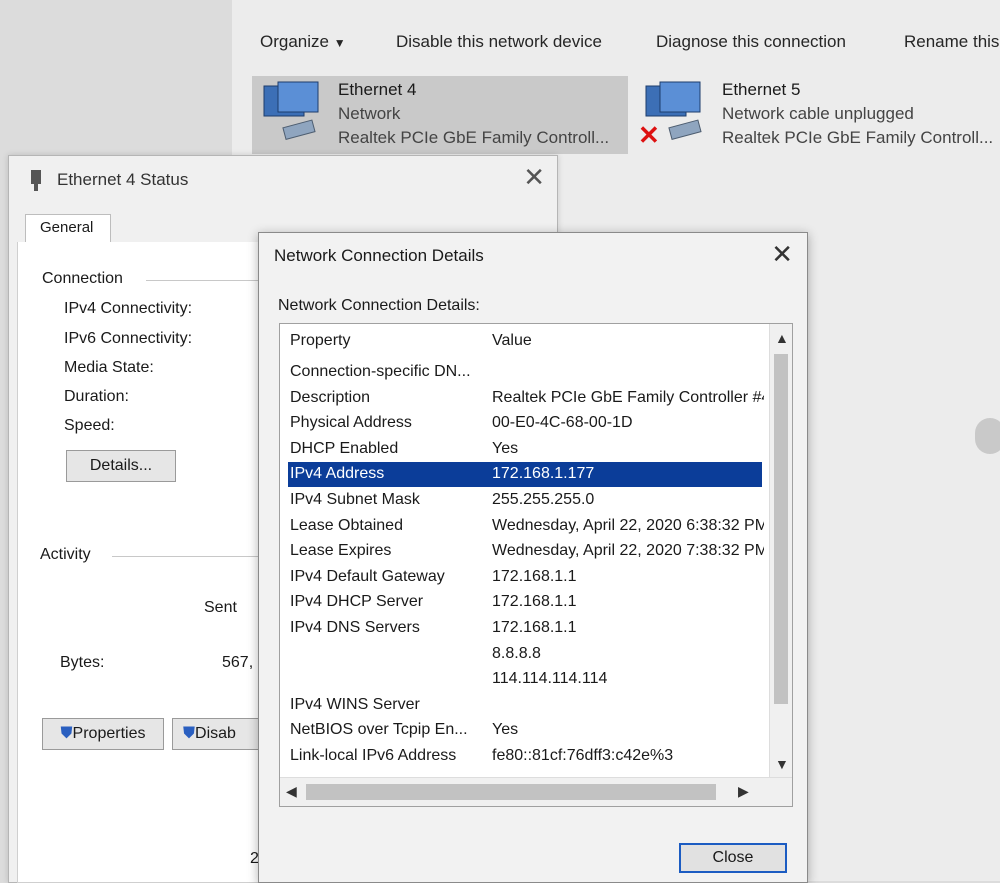  I want to click on scroll-arrow-down-icon: ▼, so click(782, 764).